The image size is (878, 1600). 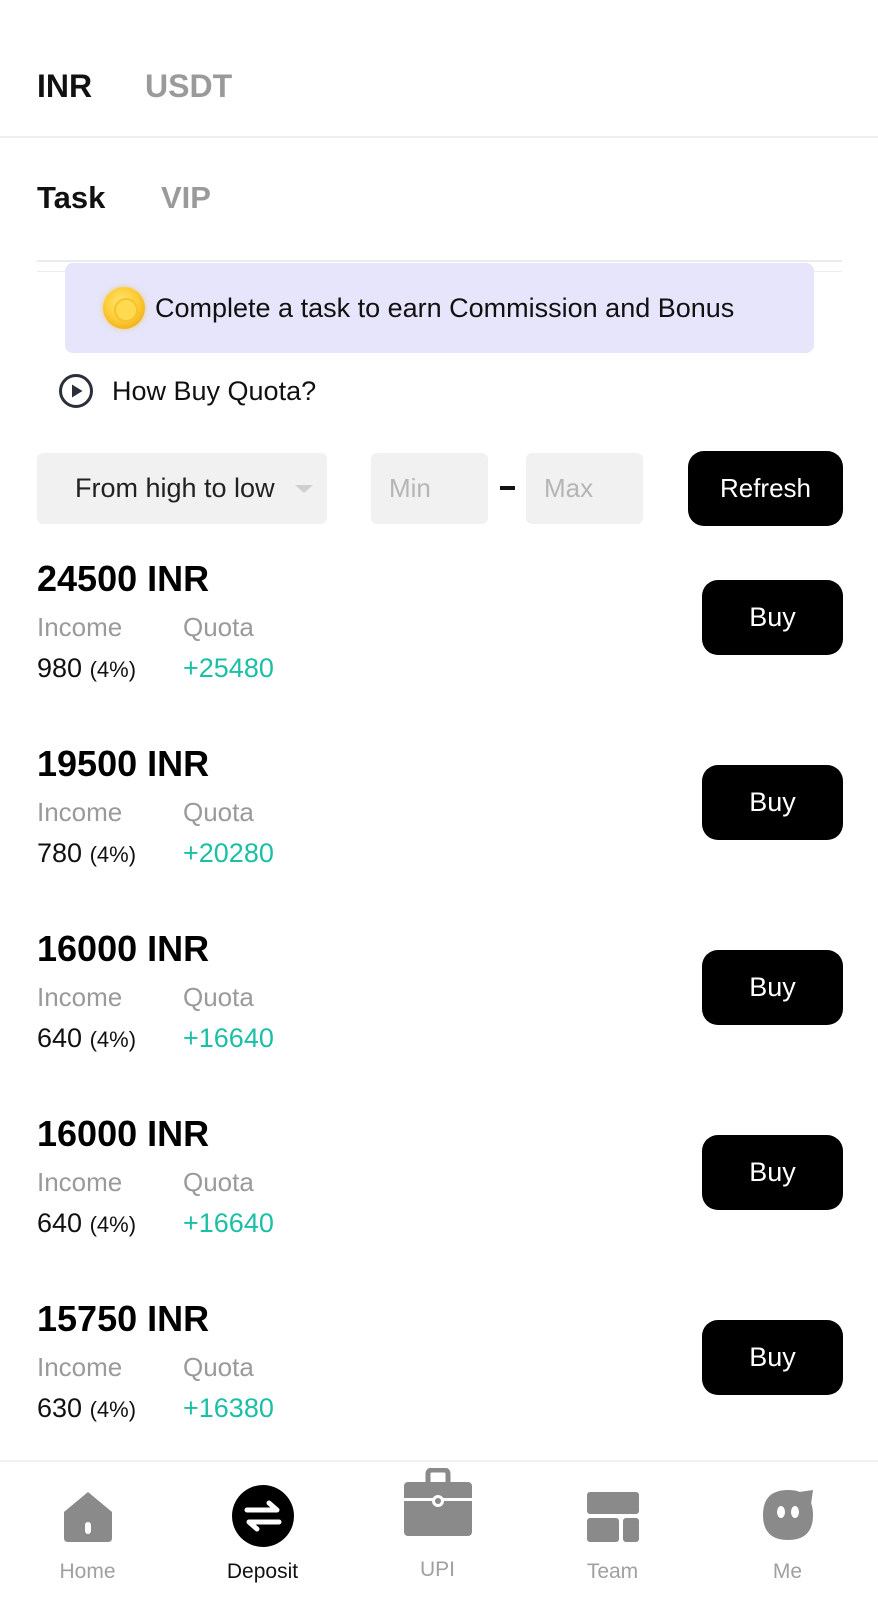 I want to click on play-circle-icon, so click(x=76, y=391).